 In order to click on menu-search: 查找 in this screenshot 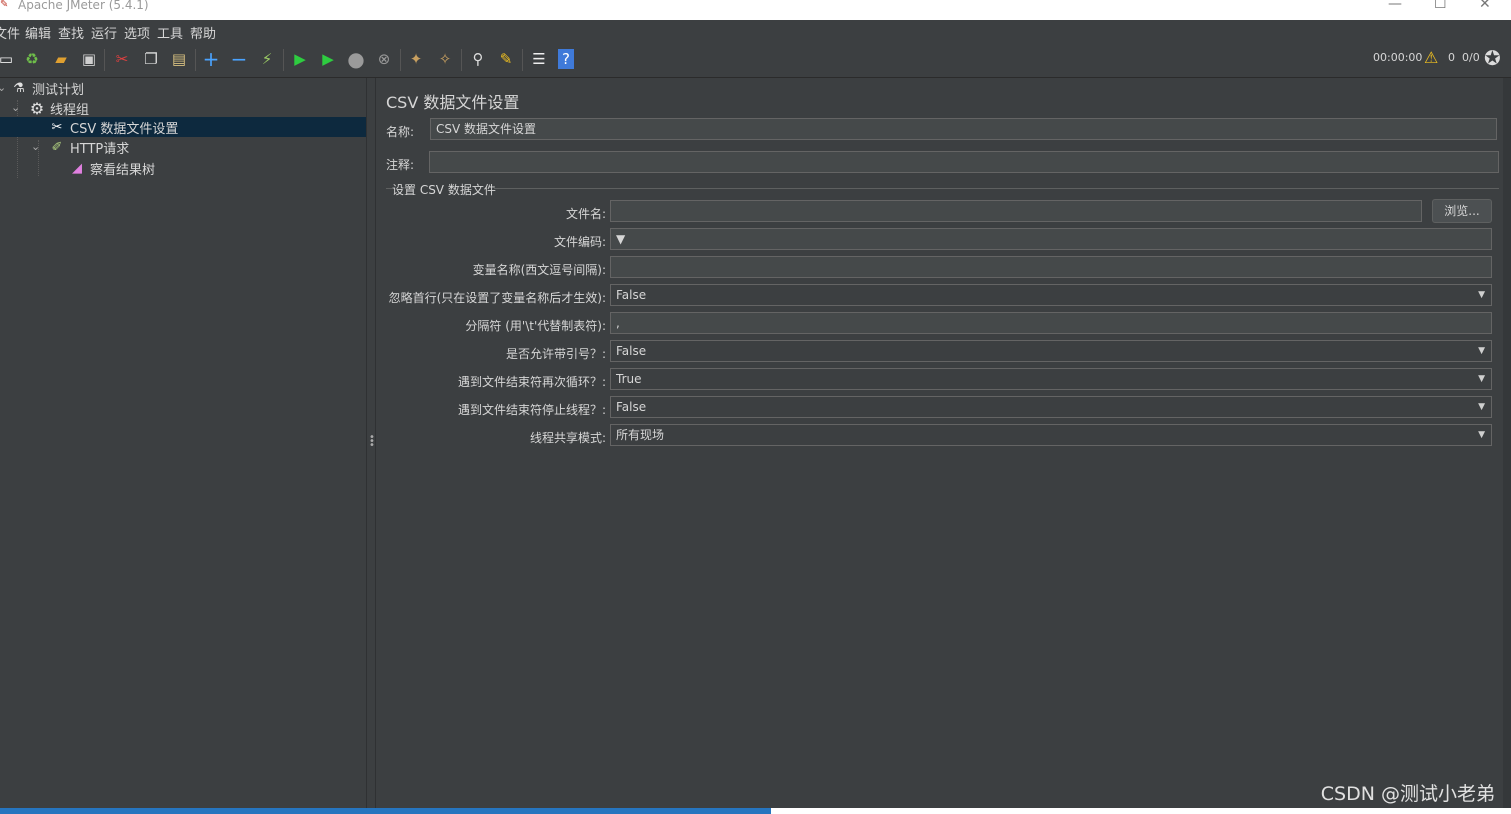, I will do `click(71, 32)`.